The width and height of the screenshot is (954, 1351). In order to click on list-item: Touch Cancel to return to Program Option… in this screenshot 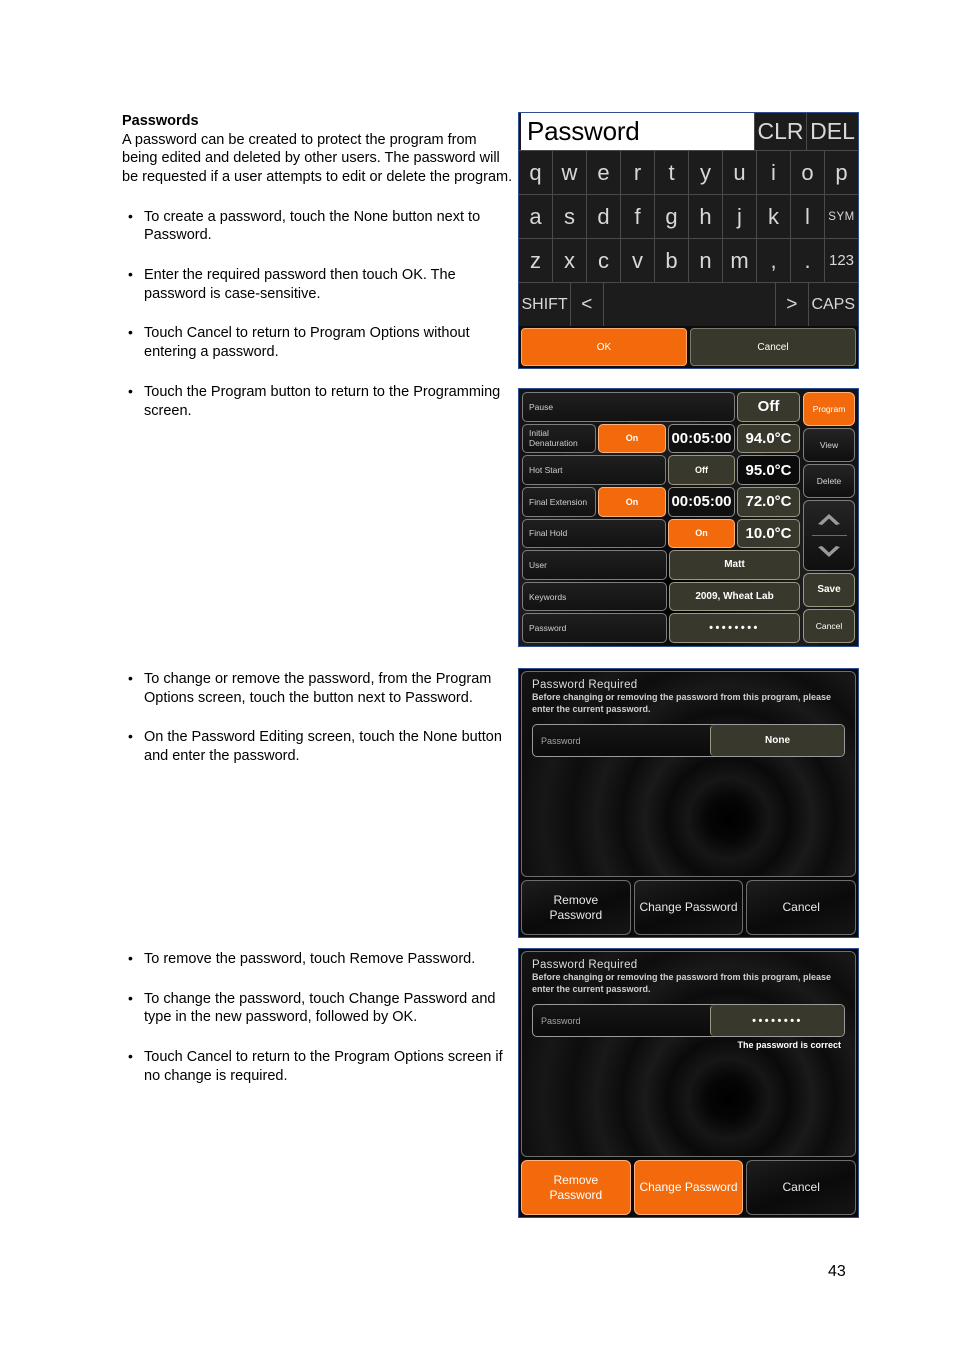, I will do `click(318, 342)`.